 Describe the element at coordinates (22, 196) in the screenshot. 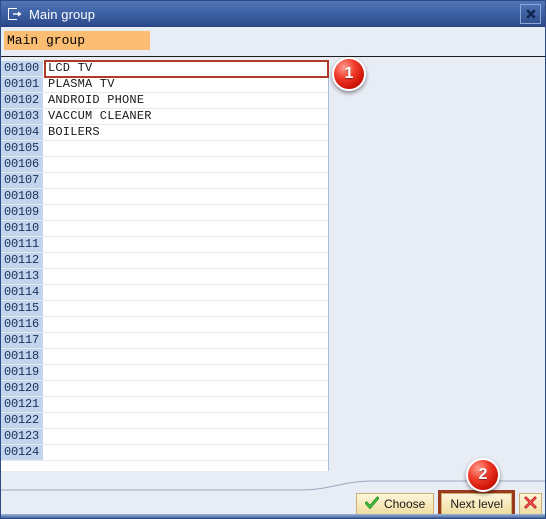

I see `row-number: 00108` at that location.